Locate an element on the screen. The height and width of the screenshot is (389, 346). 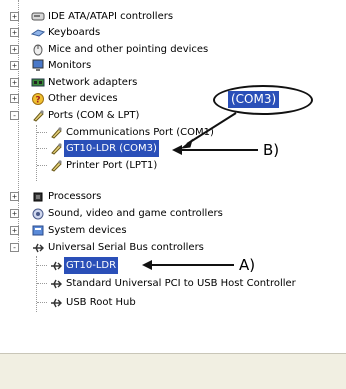
mouse-icon is located at coordinates (38, 49).